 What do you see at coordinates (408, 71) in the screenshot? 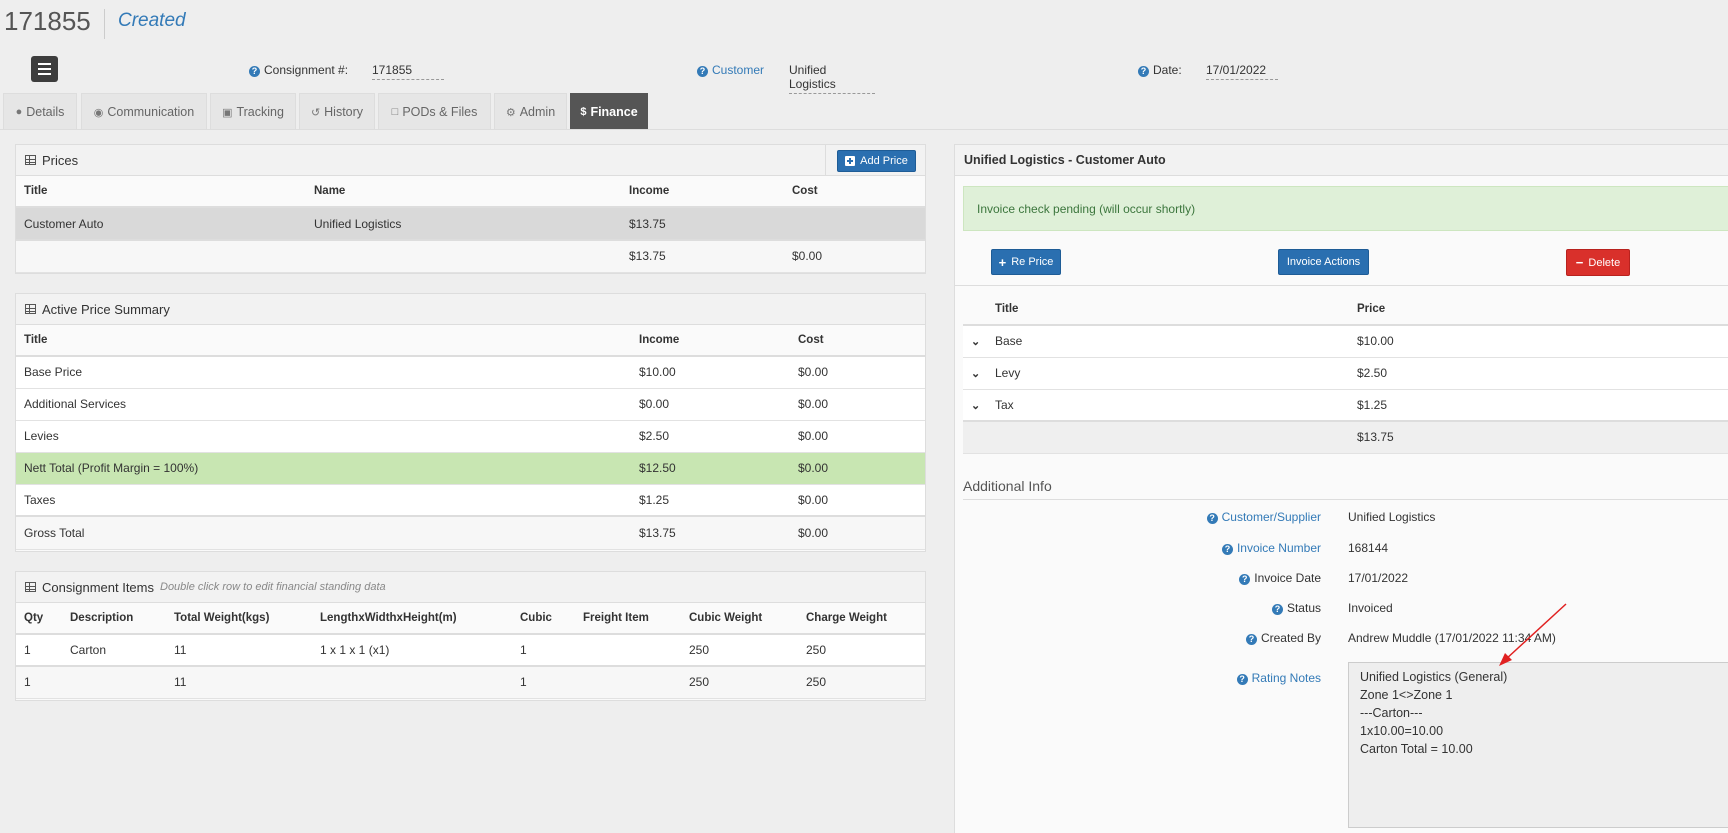
I see `consignment-number-field: 171855` at bounding box center [408, 71].